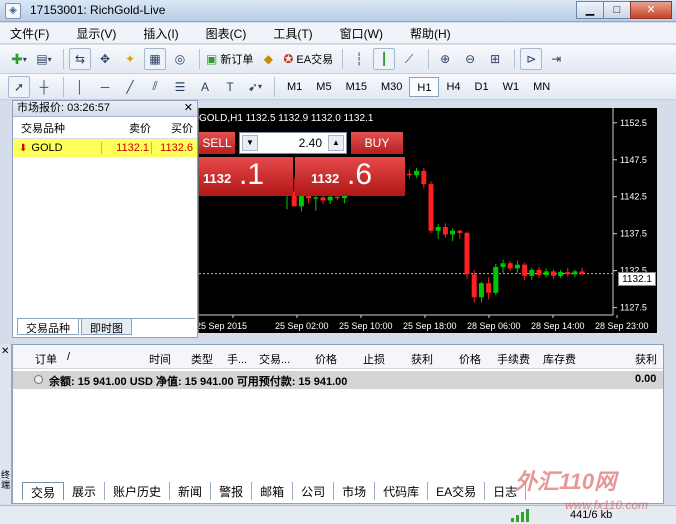  I want to click on tab-exposure: 展示, so click(85, 491).